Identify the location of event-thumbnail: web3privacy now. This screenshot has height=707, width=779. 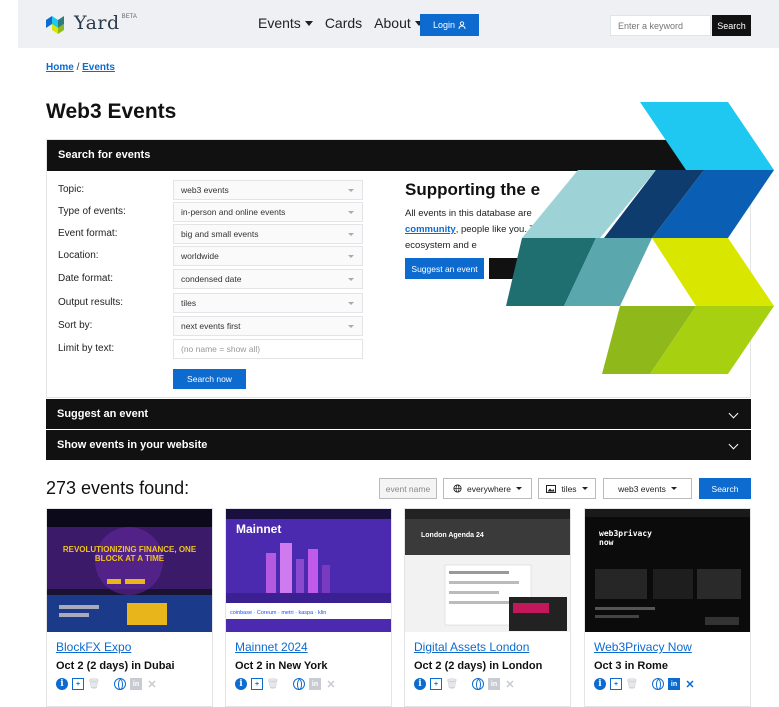
(667, 570).